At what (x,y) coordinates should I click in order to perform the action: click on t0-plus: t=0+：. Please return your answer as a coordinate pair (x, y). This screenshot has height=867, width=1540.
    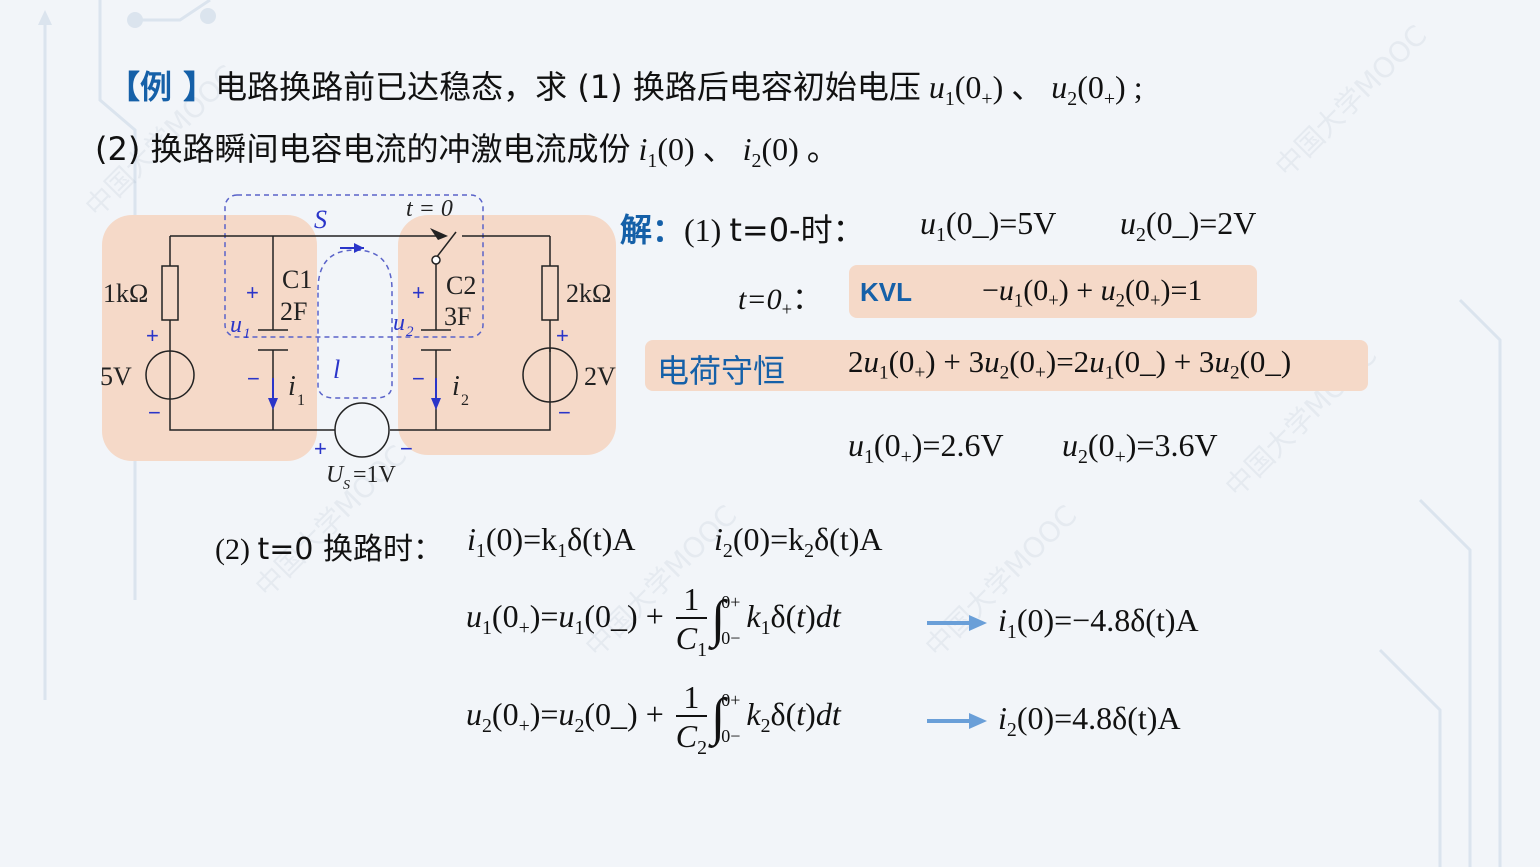
    Looking at the image, I should click on (780, 301).